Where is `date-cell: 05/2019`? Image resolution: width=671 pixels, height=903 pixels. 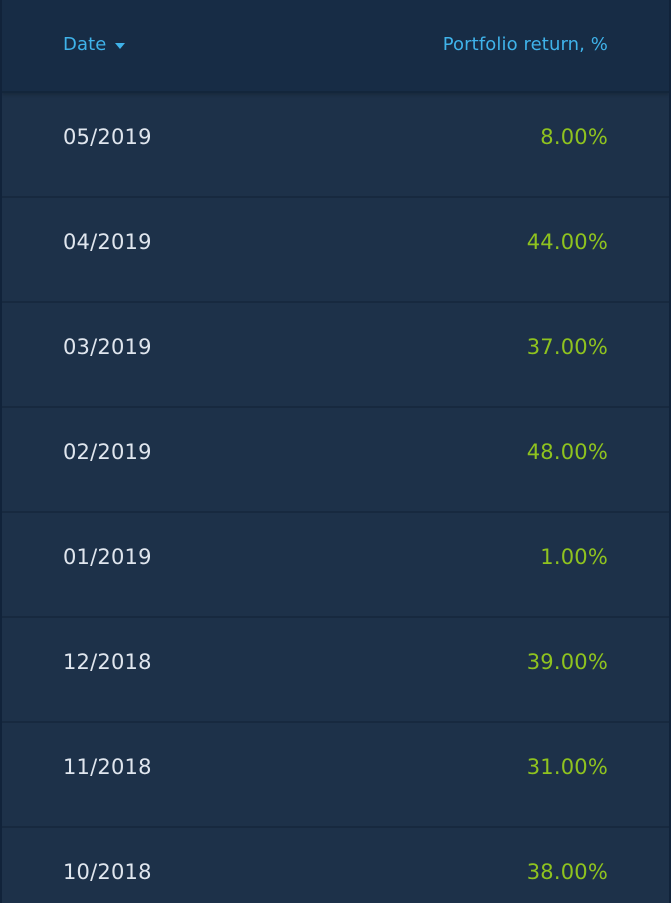 date-cell: 05/2019 is located at coordinates (107, 137).